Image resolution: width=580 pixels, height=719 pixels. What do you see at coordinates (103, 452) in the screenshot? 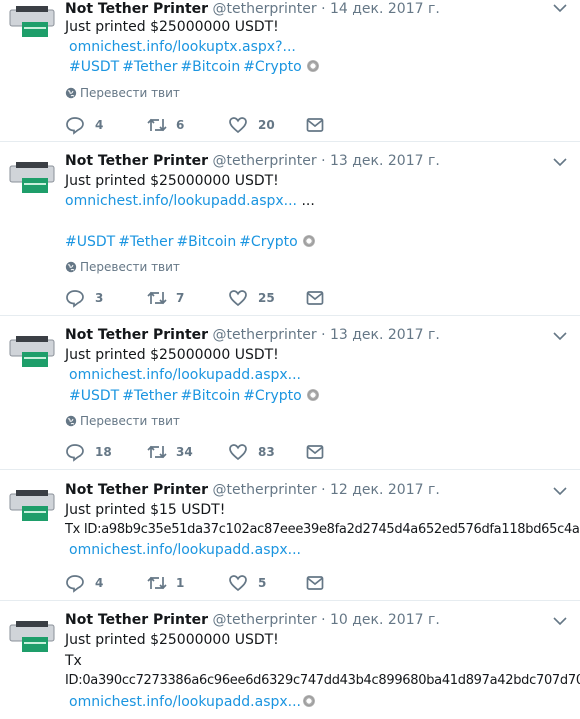
I see `reply-count: 18` at bounding box center [103, 452].